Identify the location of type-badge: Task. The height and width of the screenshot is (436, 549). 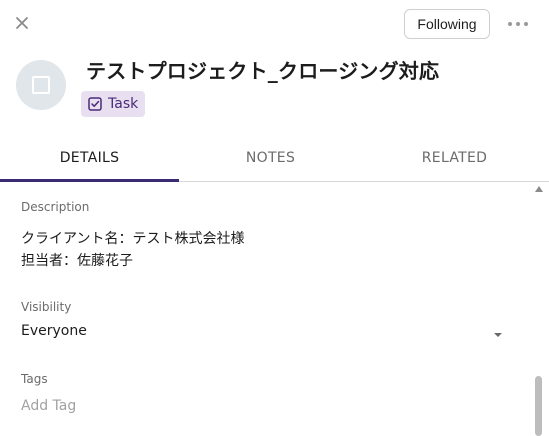
(113, 104).